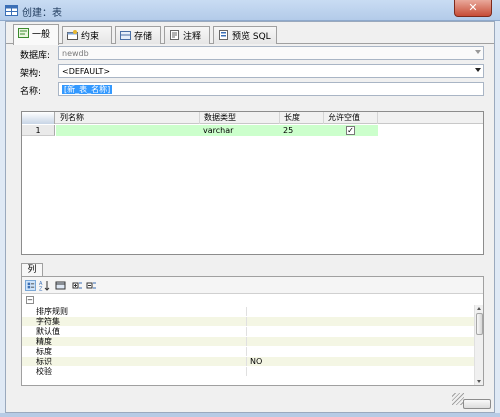 This screenshot has height=417, width=500. Describe the element at coordinates (31, 92) in the screenshot. I see `name-label: 名称:` at that location.